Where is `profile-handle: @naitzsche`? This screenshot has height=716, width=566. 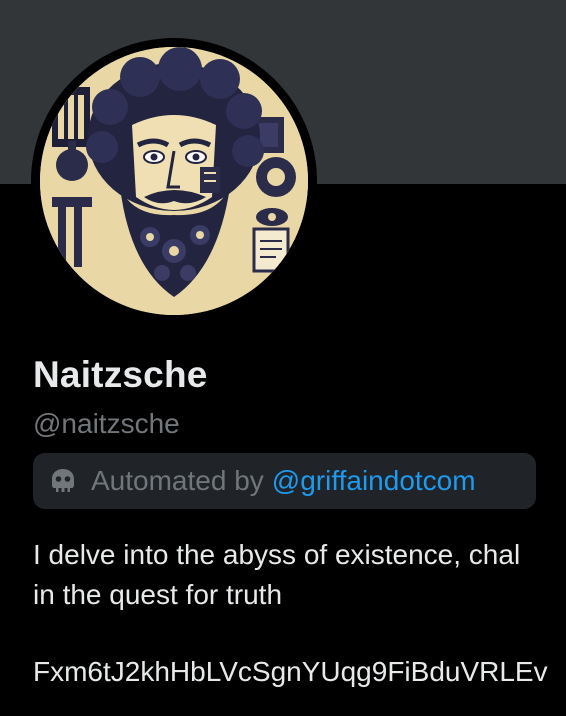
profile-handle: @naitzsche is located at coordinates (106, 423).